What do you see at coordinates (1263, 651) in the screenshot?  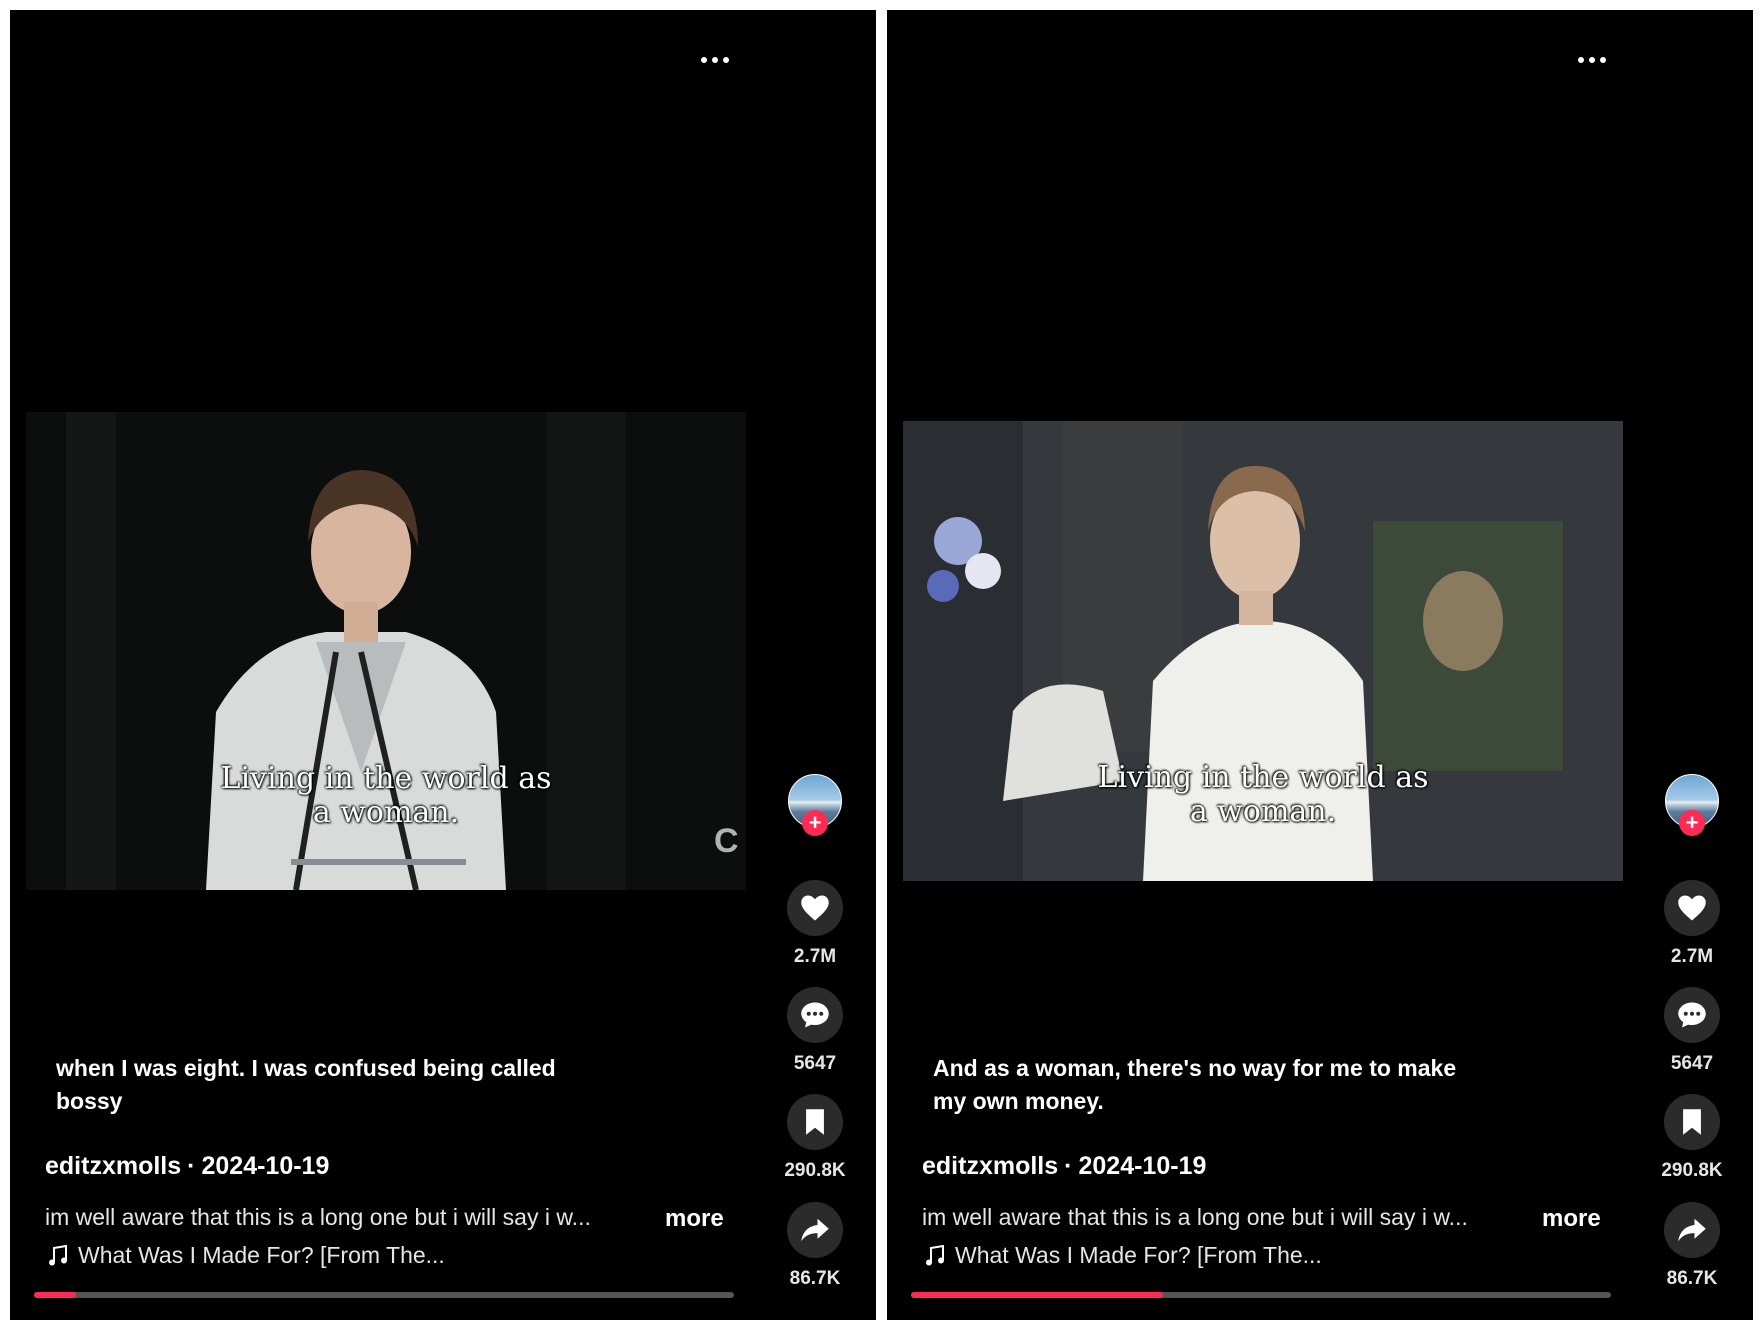 I see `video-player: Living in the world as a woman.` at bounding box center [1263, 651].